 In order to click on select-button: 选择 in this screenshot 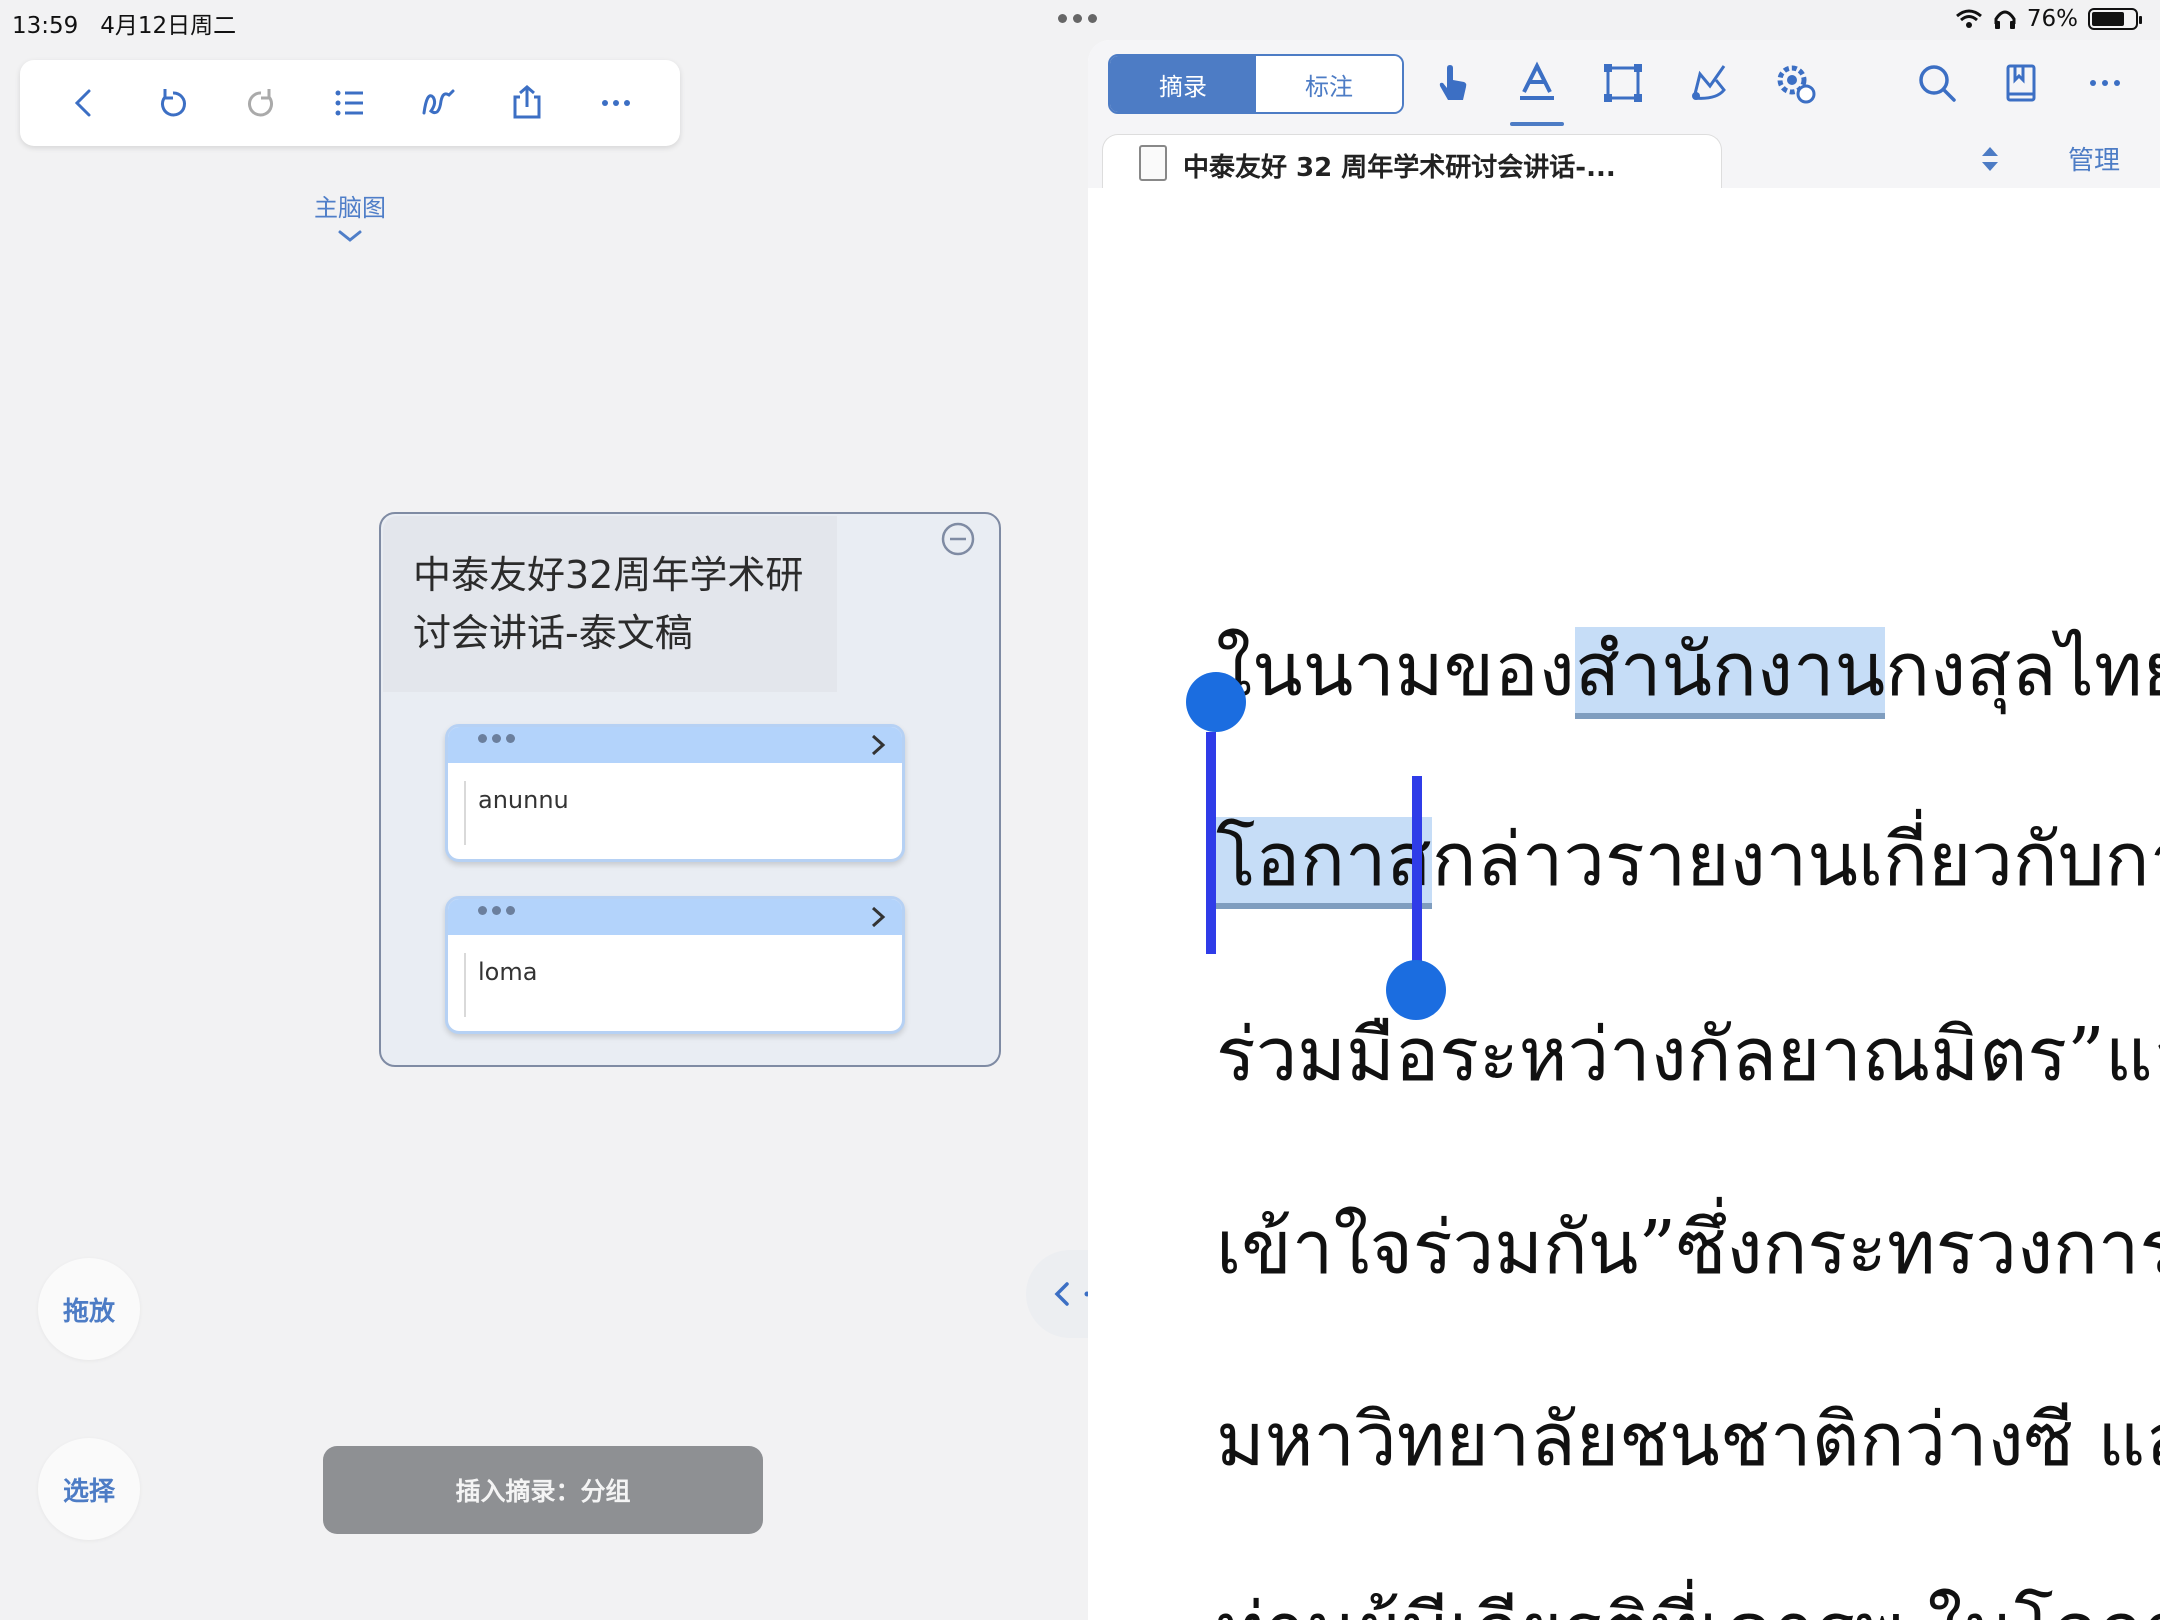, I will do `click(89, 1489)`.